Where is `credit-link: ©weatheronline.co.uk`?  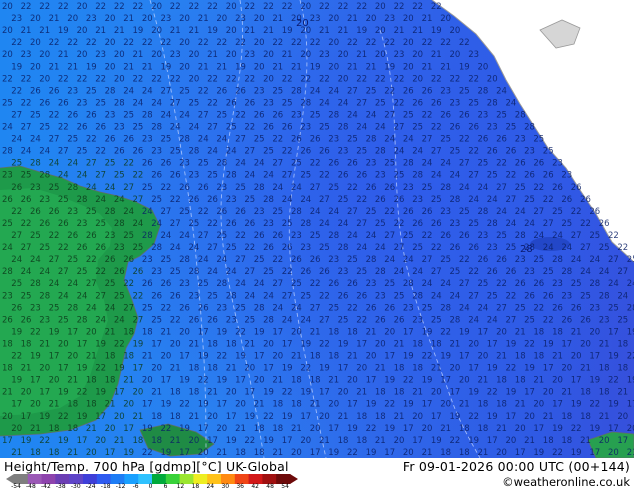
credit-link: ©weatheronline.co.uk is located at coordinates (566, 482).